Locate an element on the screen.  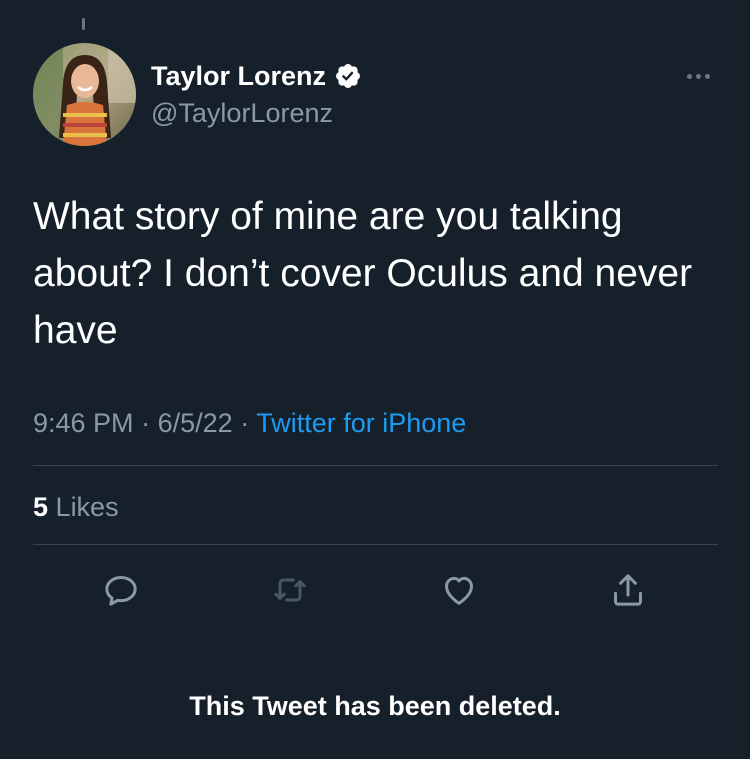
tweet-date: 6/5/22 is located at coordinates (195, 423).